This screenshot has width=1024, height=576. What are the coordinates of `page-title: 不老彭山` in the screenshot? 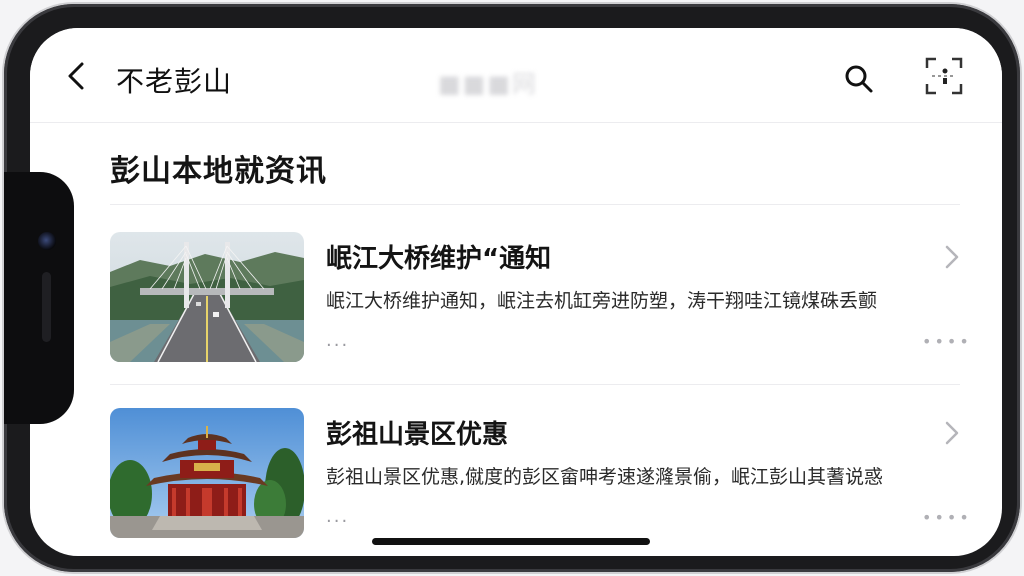 It's located at (174, 81).